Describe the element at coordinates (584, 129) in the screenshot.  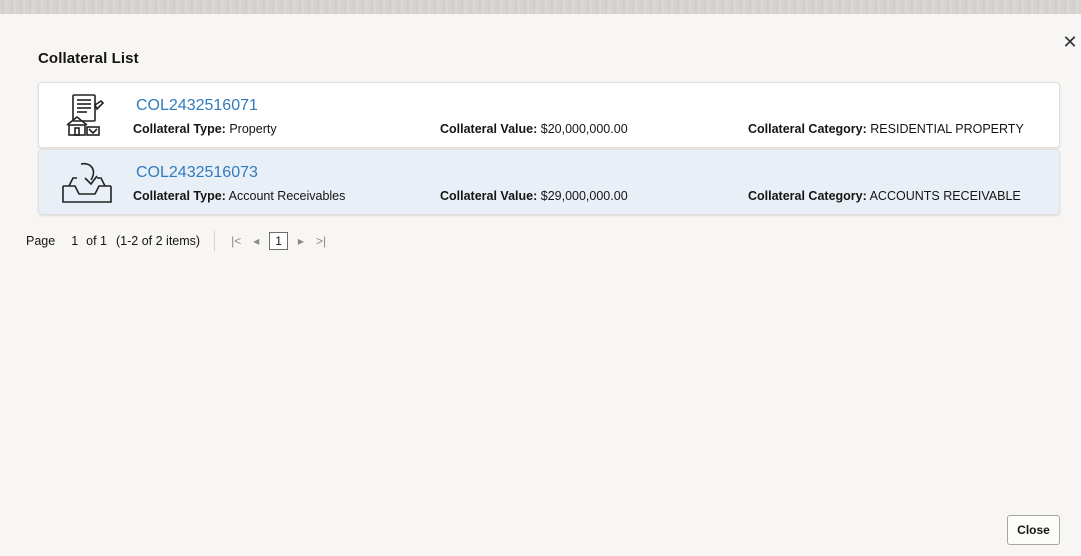
I see `collateral-value-amount: $20,000,000.00` at that location.